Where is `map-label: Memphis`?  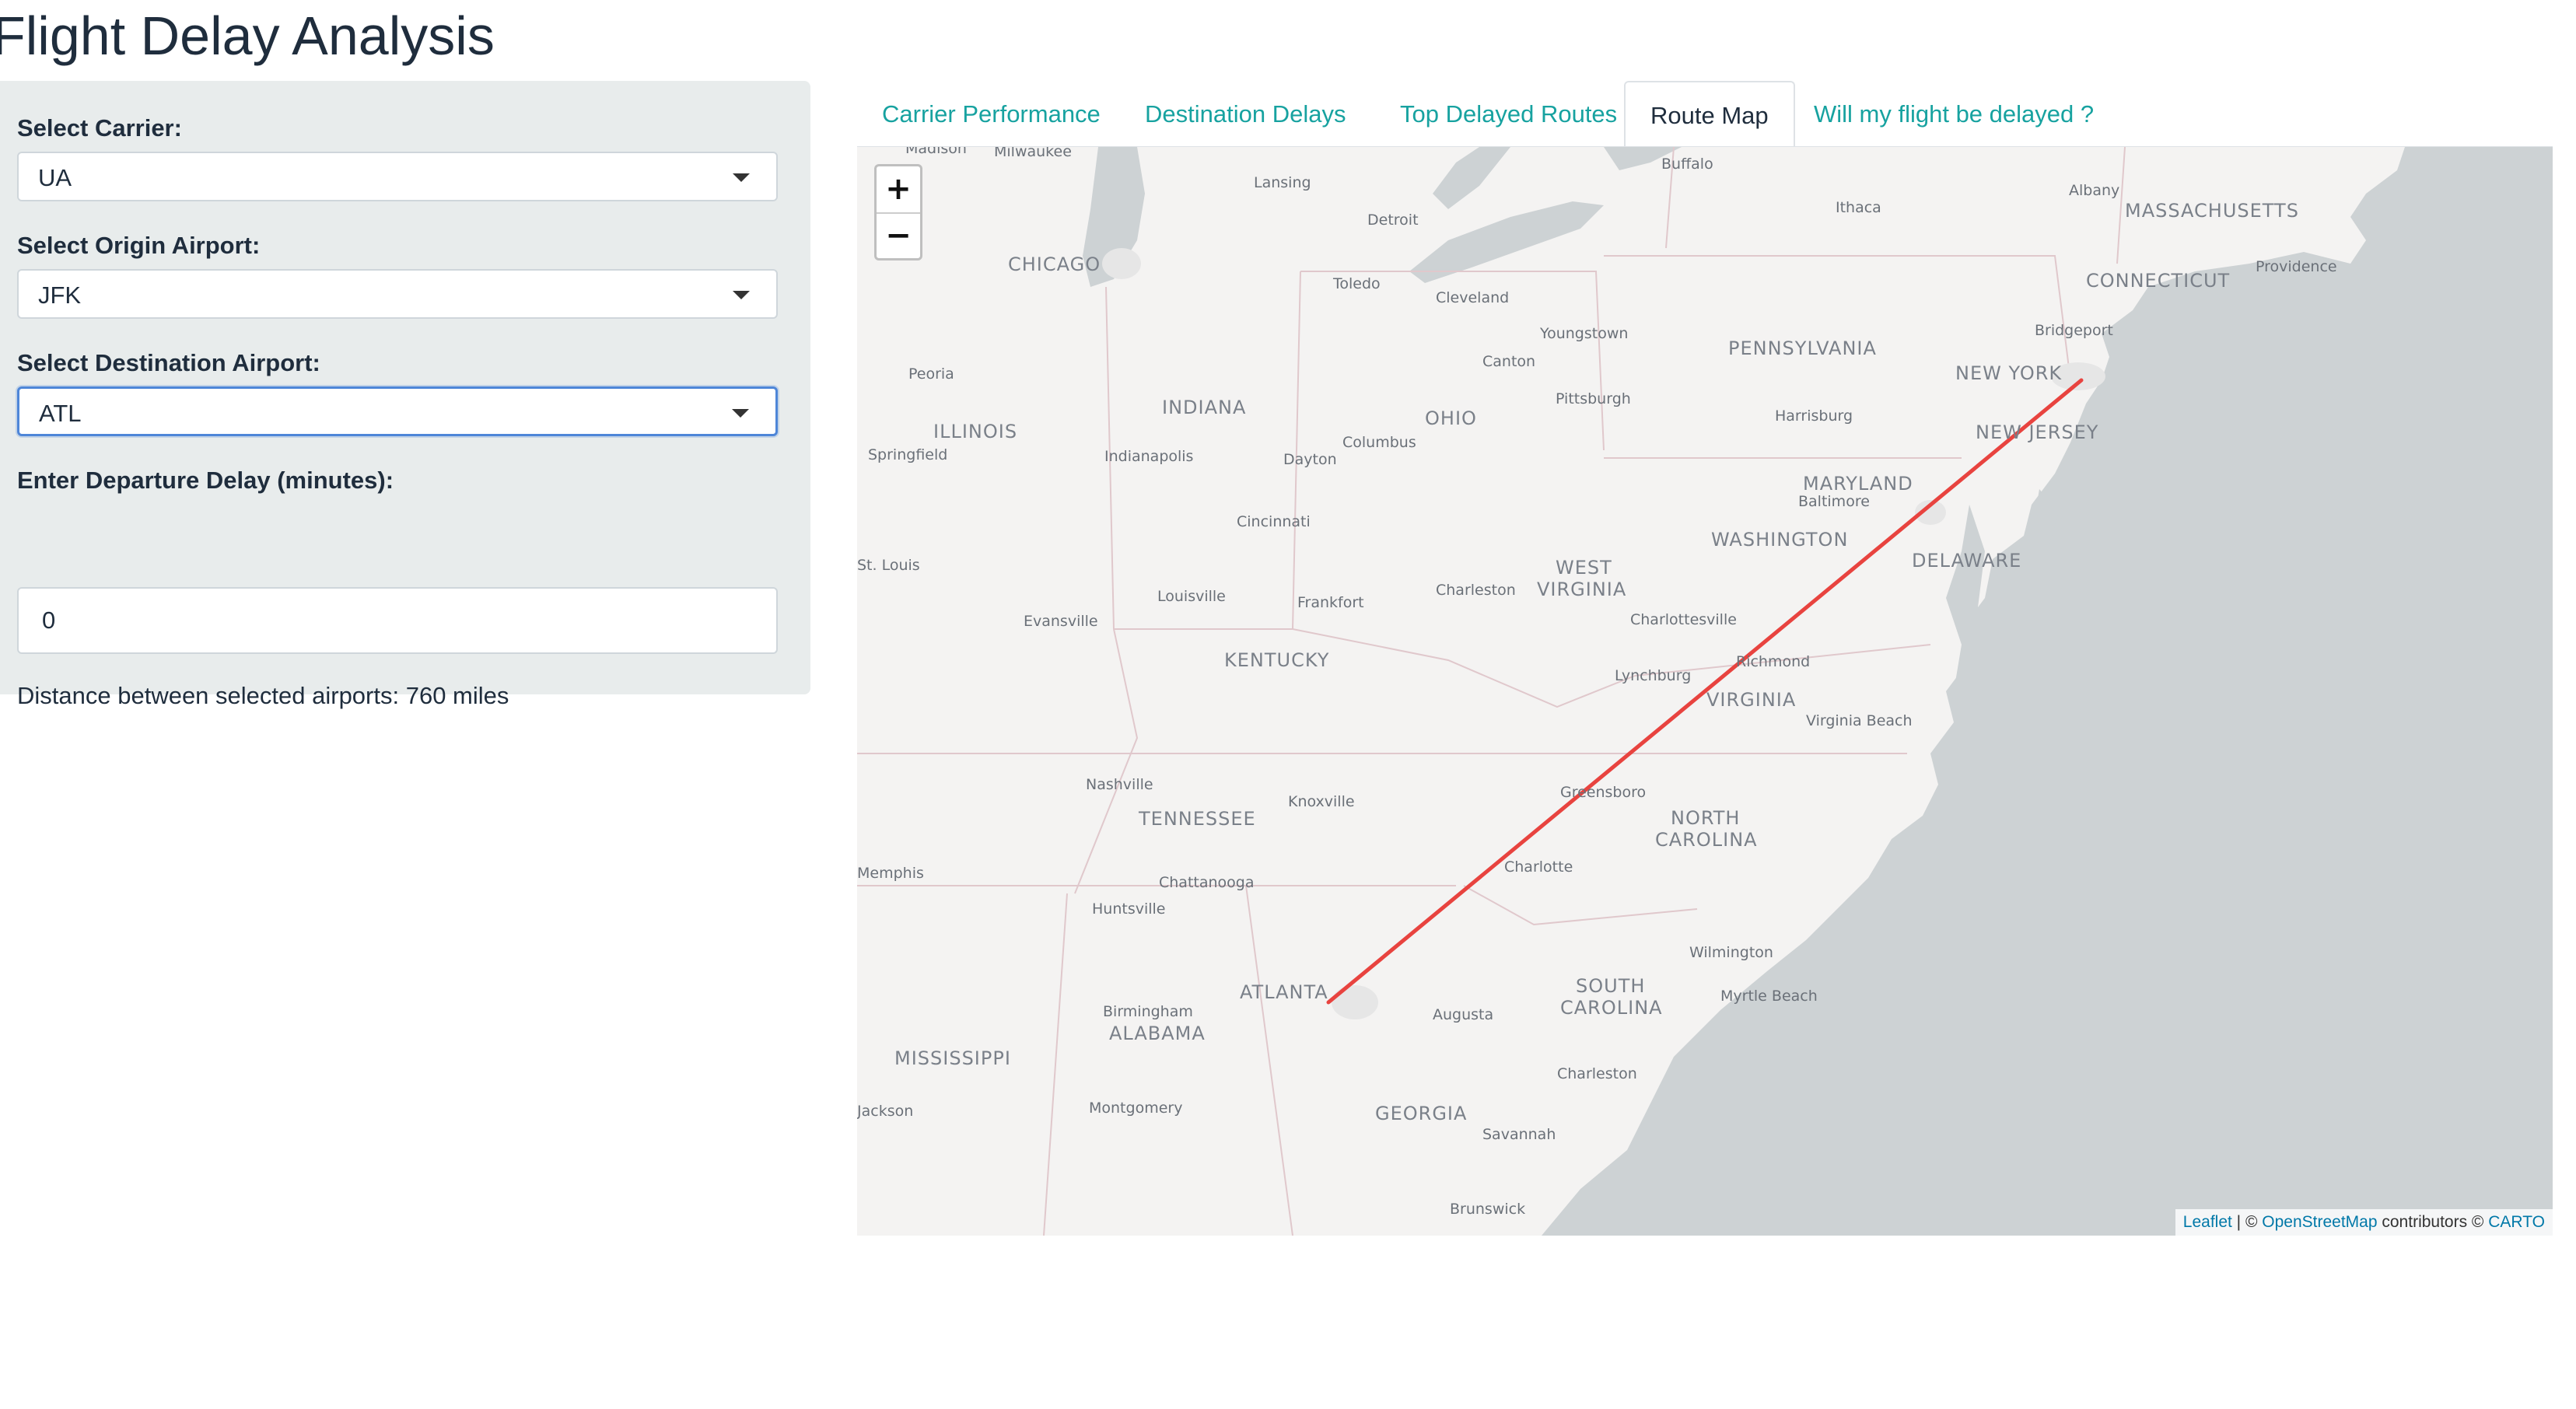
map-label: Memphis is located at coordinates (891, 873).